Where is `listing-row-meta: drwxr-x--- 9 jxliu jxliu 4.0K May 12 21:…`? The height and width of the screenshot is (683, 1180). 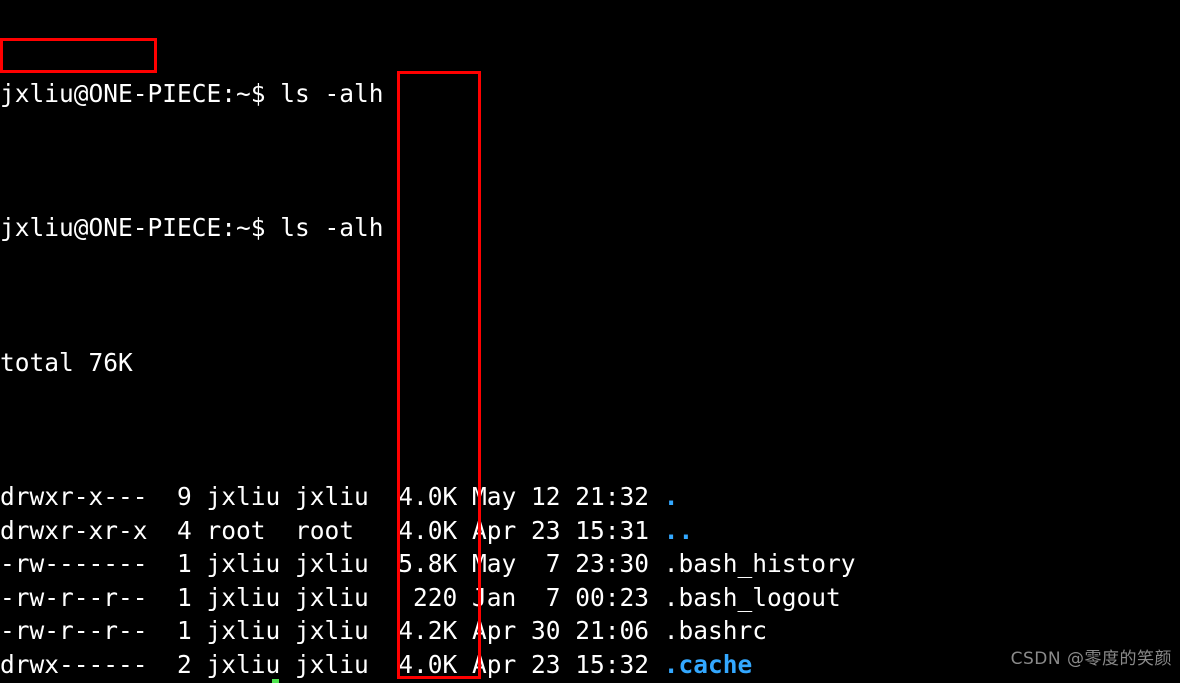 listing-row-meta: drwxr-x--- 9 jxliu jxliu 4.0K May 12 21:… is located at coordinates (332, 496).